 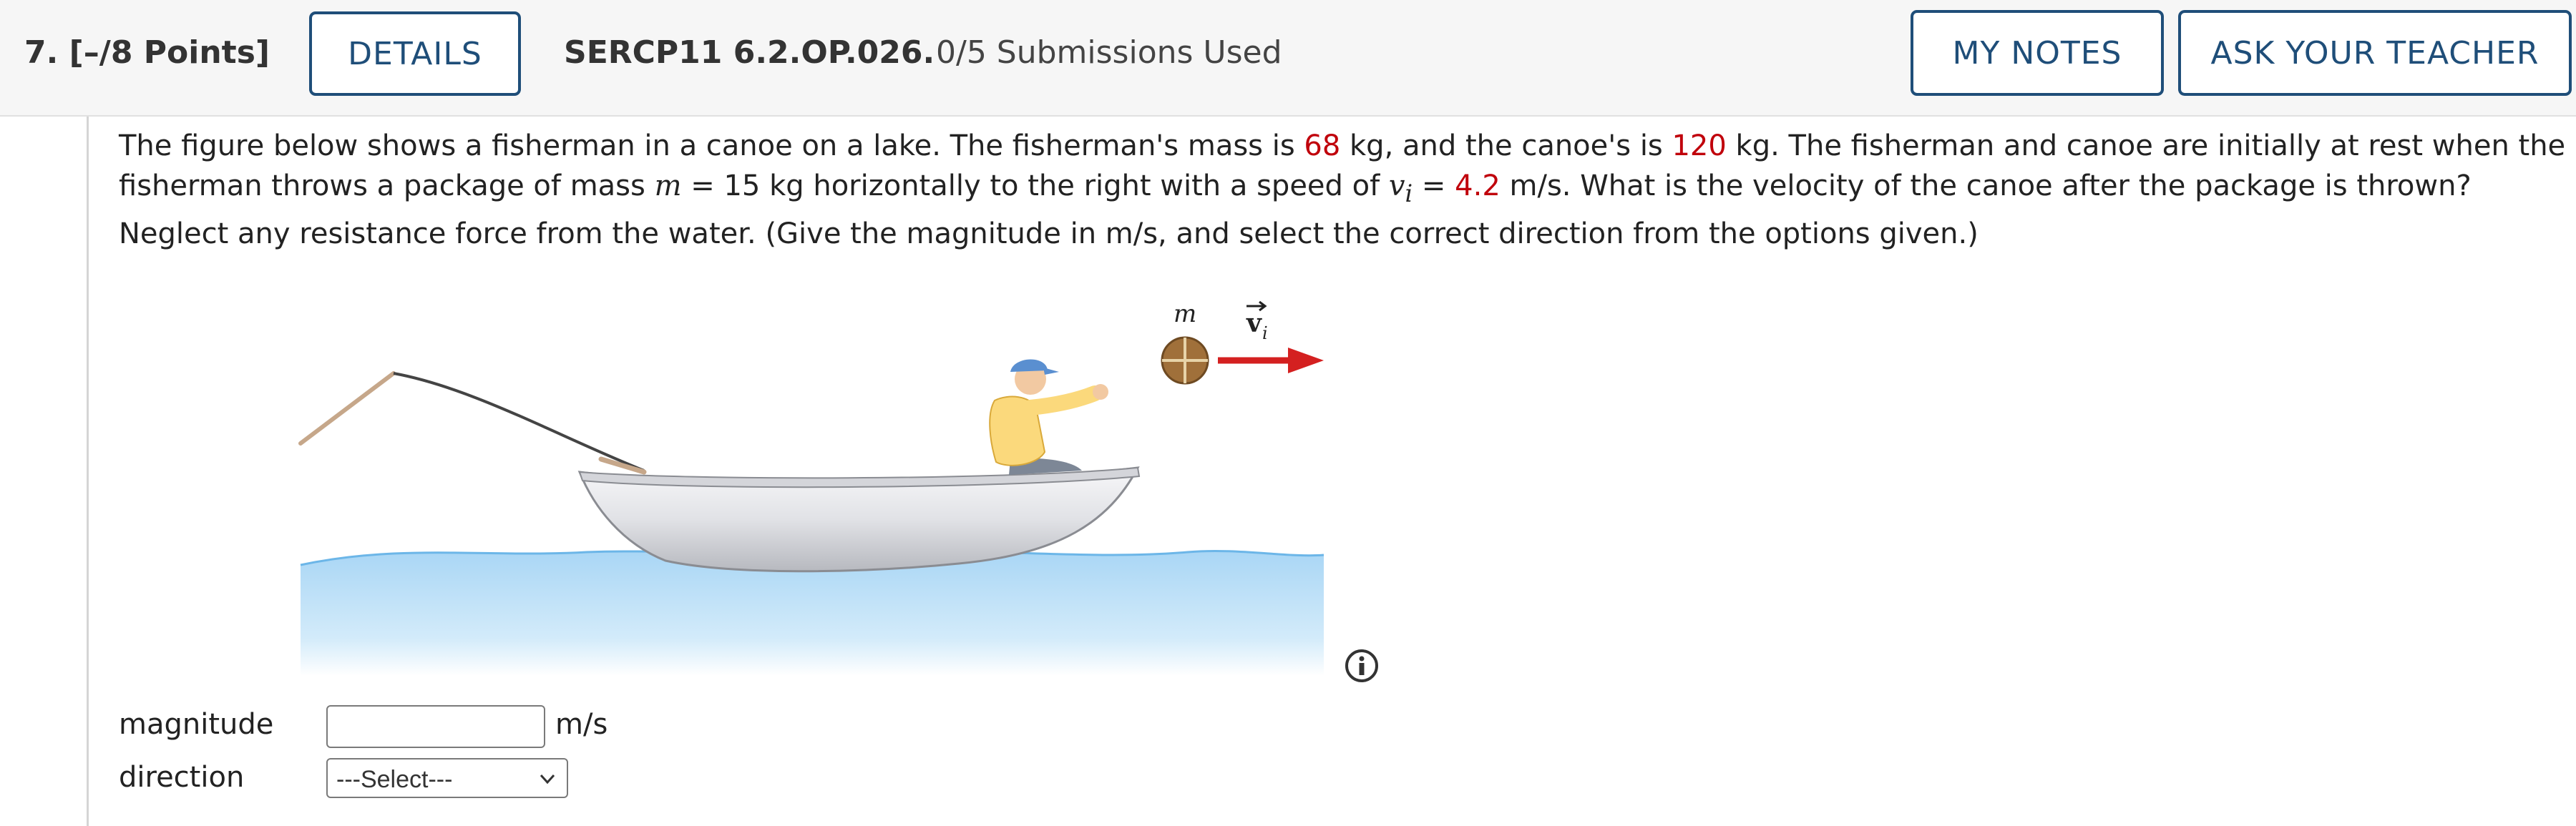 What do you see at coordinates (1185, 314) in the screenshot?
I see `mass-label: m` at bounding box center [1185, 314].